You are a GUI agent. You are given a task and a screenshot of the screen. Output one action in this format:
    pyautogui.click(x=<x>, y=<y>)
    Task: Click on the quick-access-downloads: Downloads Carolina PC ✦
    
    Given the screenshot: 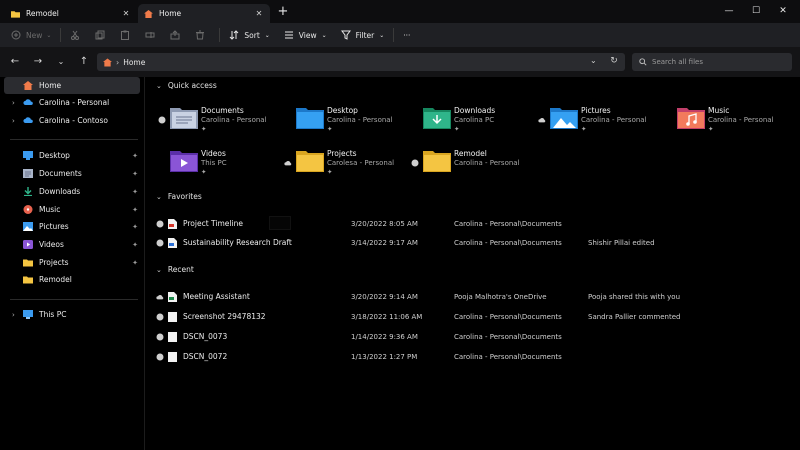 What is the action you would take?
    pyautogui.click(x=473, y=123)
    